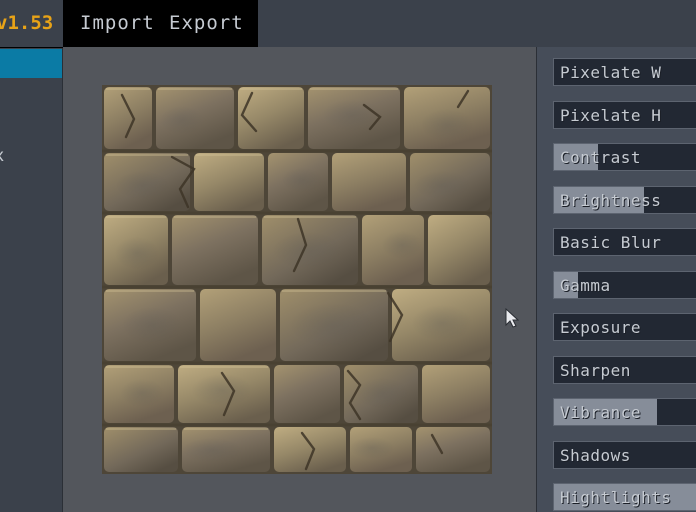  Describe the element at coordinates (611, 115) in the screenshot. I see `slider-label: Pixelate H` at that location.